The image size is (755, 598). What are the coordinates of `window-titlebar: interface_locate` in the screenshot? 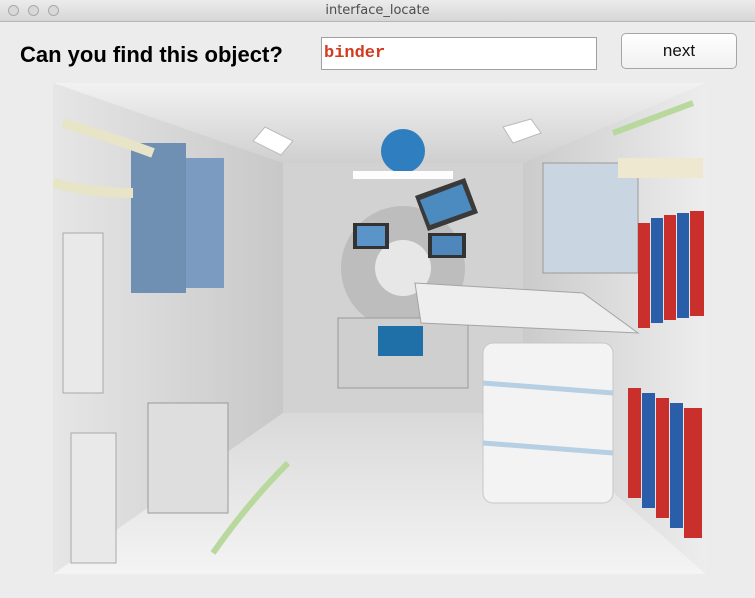 It's located at (377, 11).